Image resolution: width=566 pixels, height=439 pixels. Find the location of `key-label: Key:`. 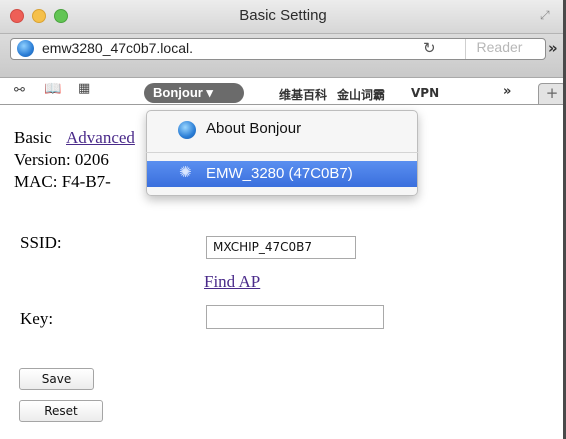

key-label: Key: is located at coordinates (37, 318).